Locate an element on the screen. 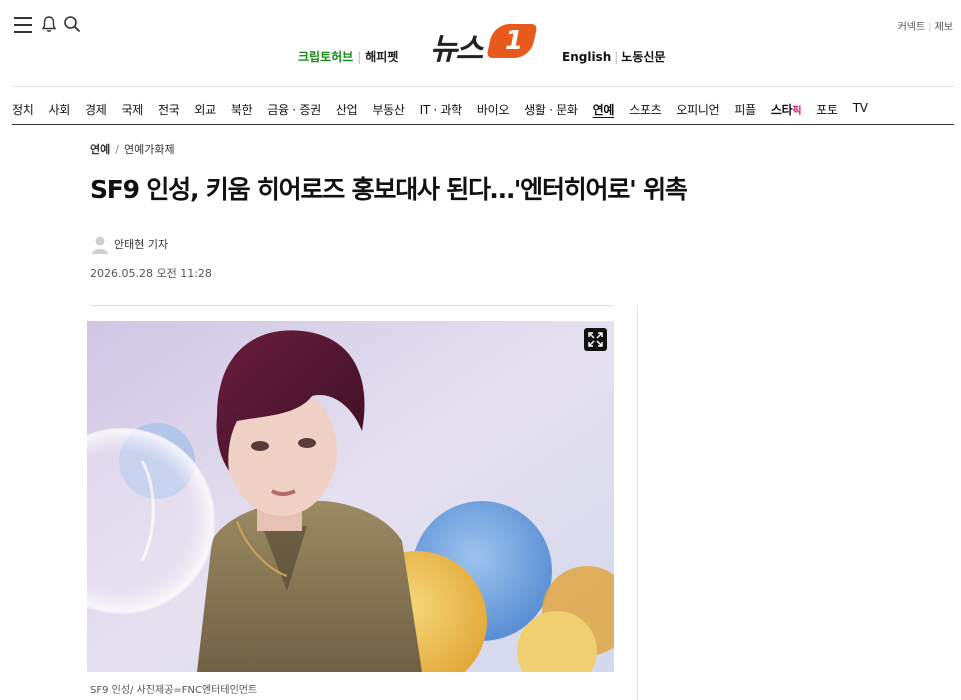 The width and height of the screenshot is (961, 700). menu-icon is located at coordinates (23, 25).